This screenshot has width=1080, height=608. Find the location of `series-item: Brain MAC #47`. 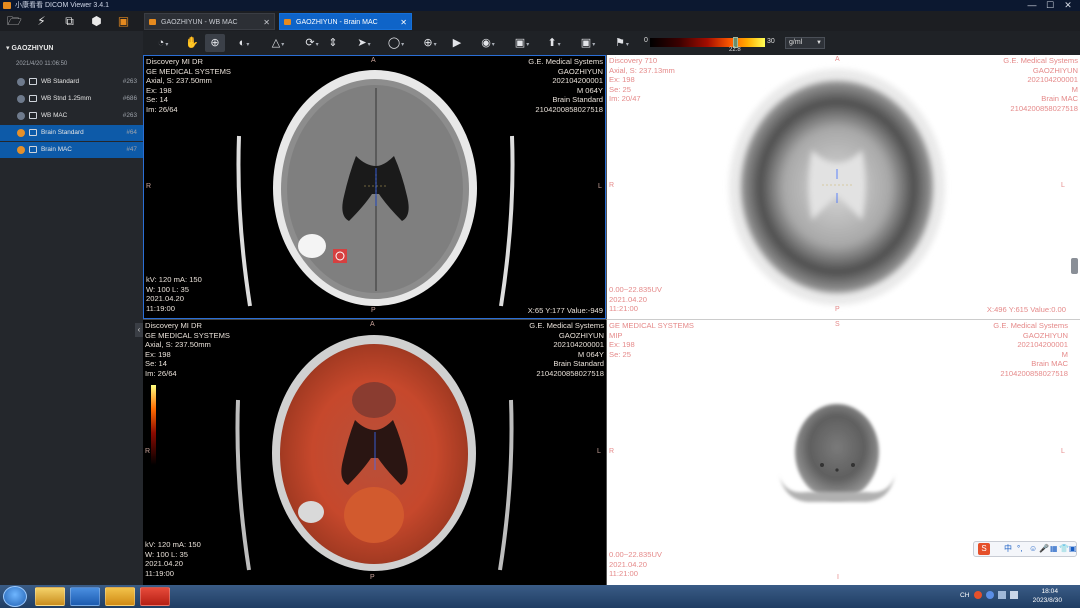

series-item: Brain MAC #47 is located at coordinates (71, 150).